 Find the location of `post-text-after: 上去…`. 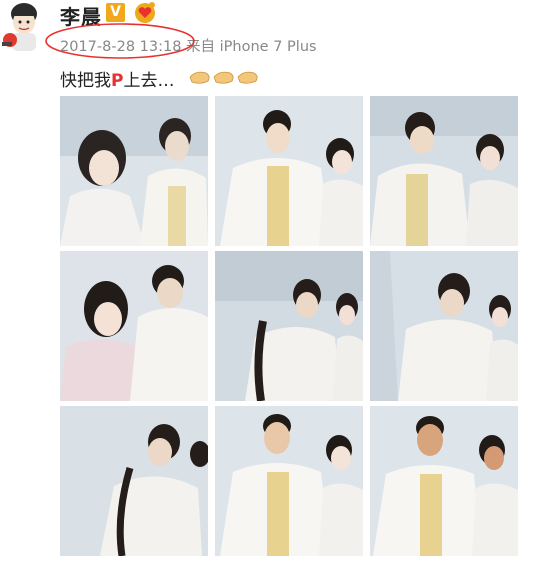

post-text-after: 上去… is located at coordinates (149, 81).